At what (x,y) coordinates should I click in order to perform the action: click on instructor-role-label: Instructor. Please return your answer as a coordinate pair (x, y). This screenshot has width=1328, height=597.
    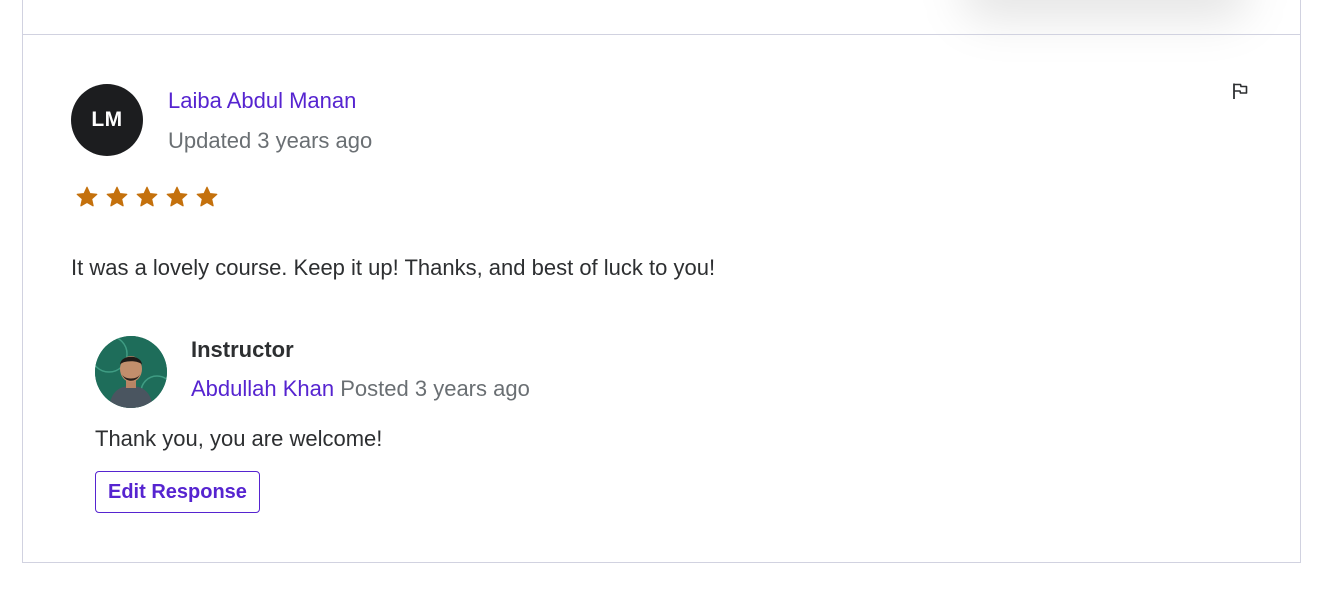
    Looking at the image, I should click on (242, 349).